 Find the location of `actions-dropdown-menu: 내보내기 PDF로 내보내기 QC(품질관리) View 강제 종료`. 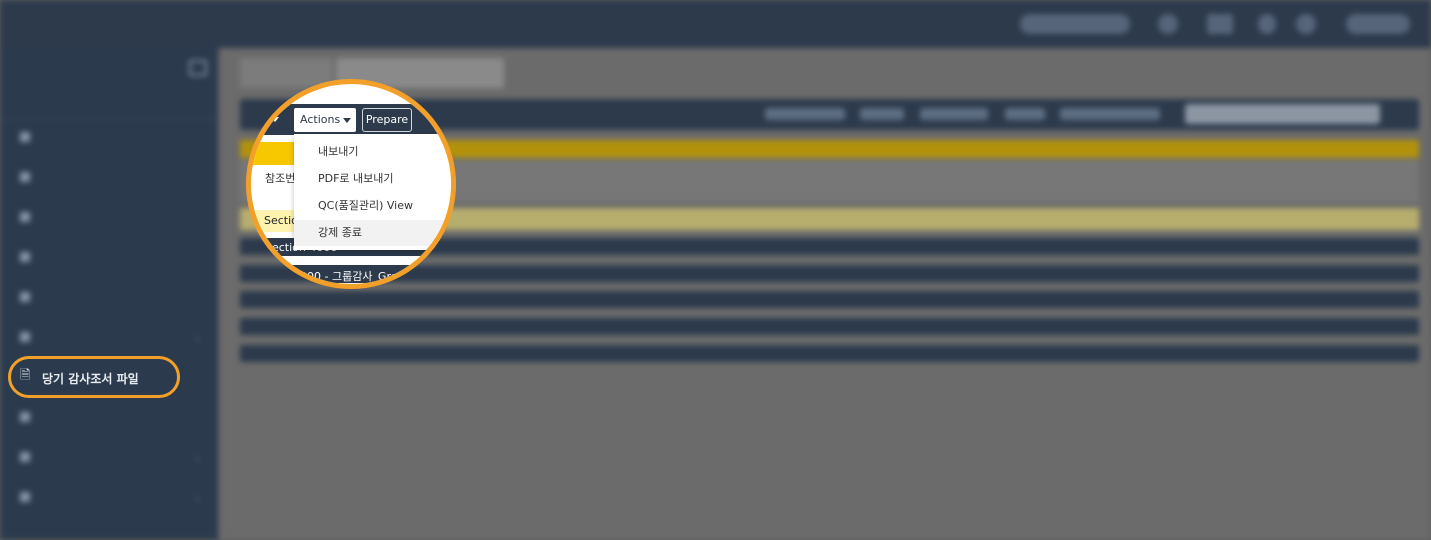

actions-dropdown-menu: 내보내기 PDF로 내보내기 QC(품질관리) View 강제 종료 is located at coordinates (372, 192).